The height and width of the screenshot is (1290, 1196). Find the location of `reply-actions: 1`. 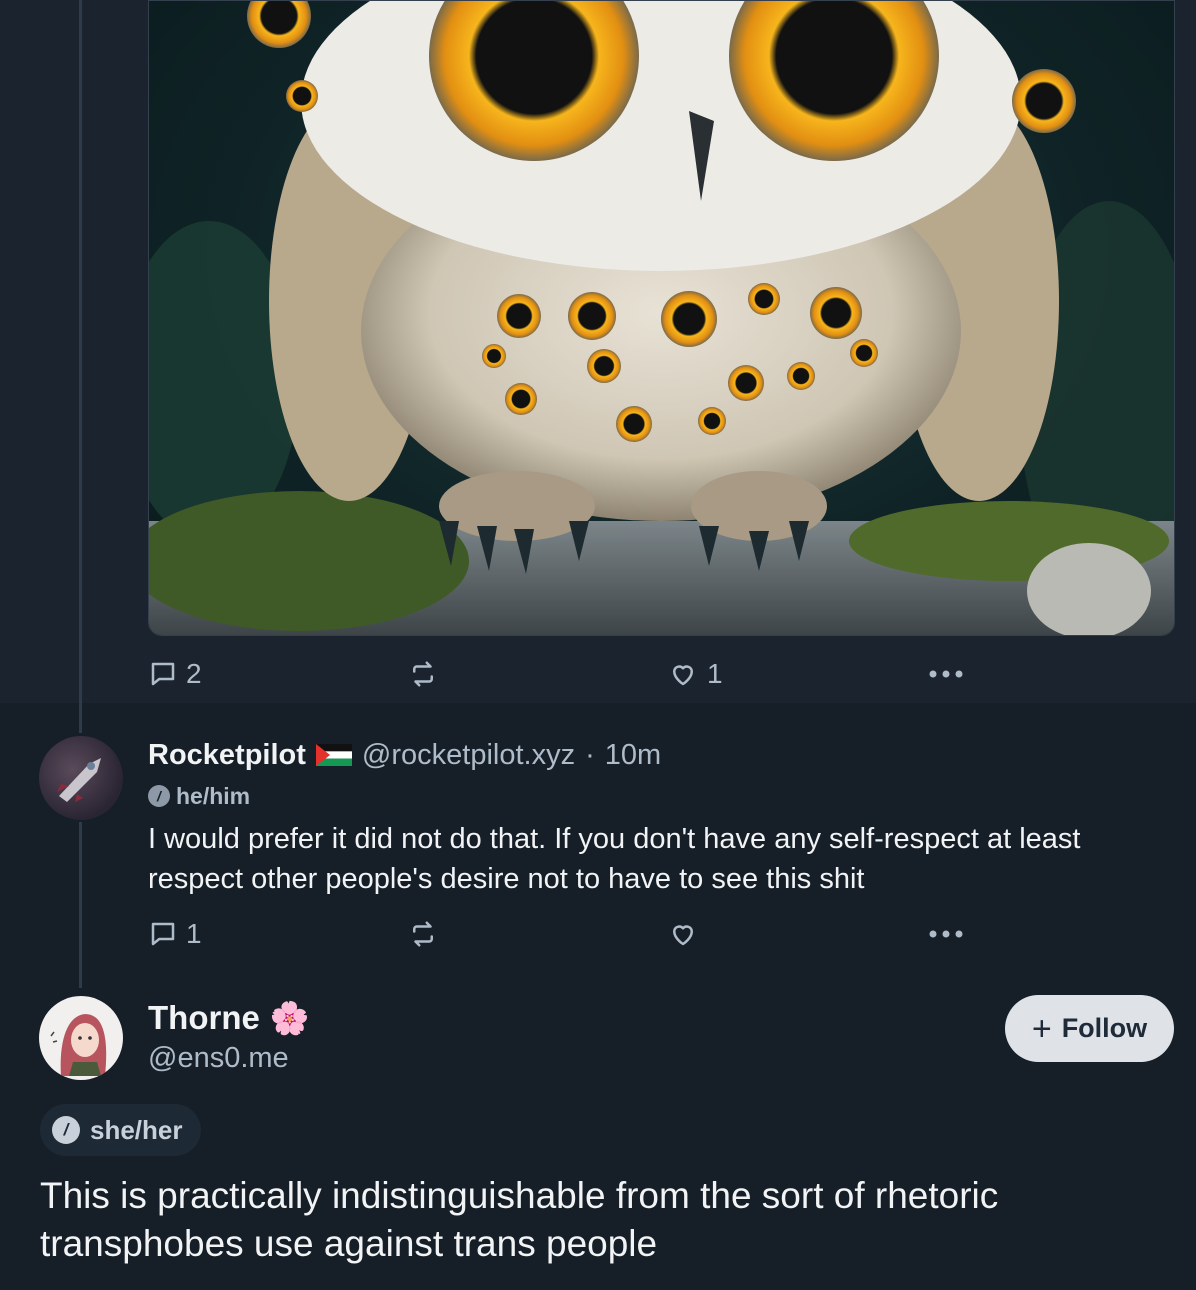

reply-actions: 1 is located at coordinates (563, 934).